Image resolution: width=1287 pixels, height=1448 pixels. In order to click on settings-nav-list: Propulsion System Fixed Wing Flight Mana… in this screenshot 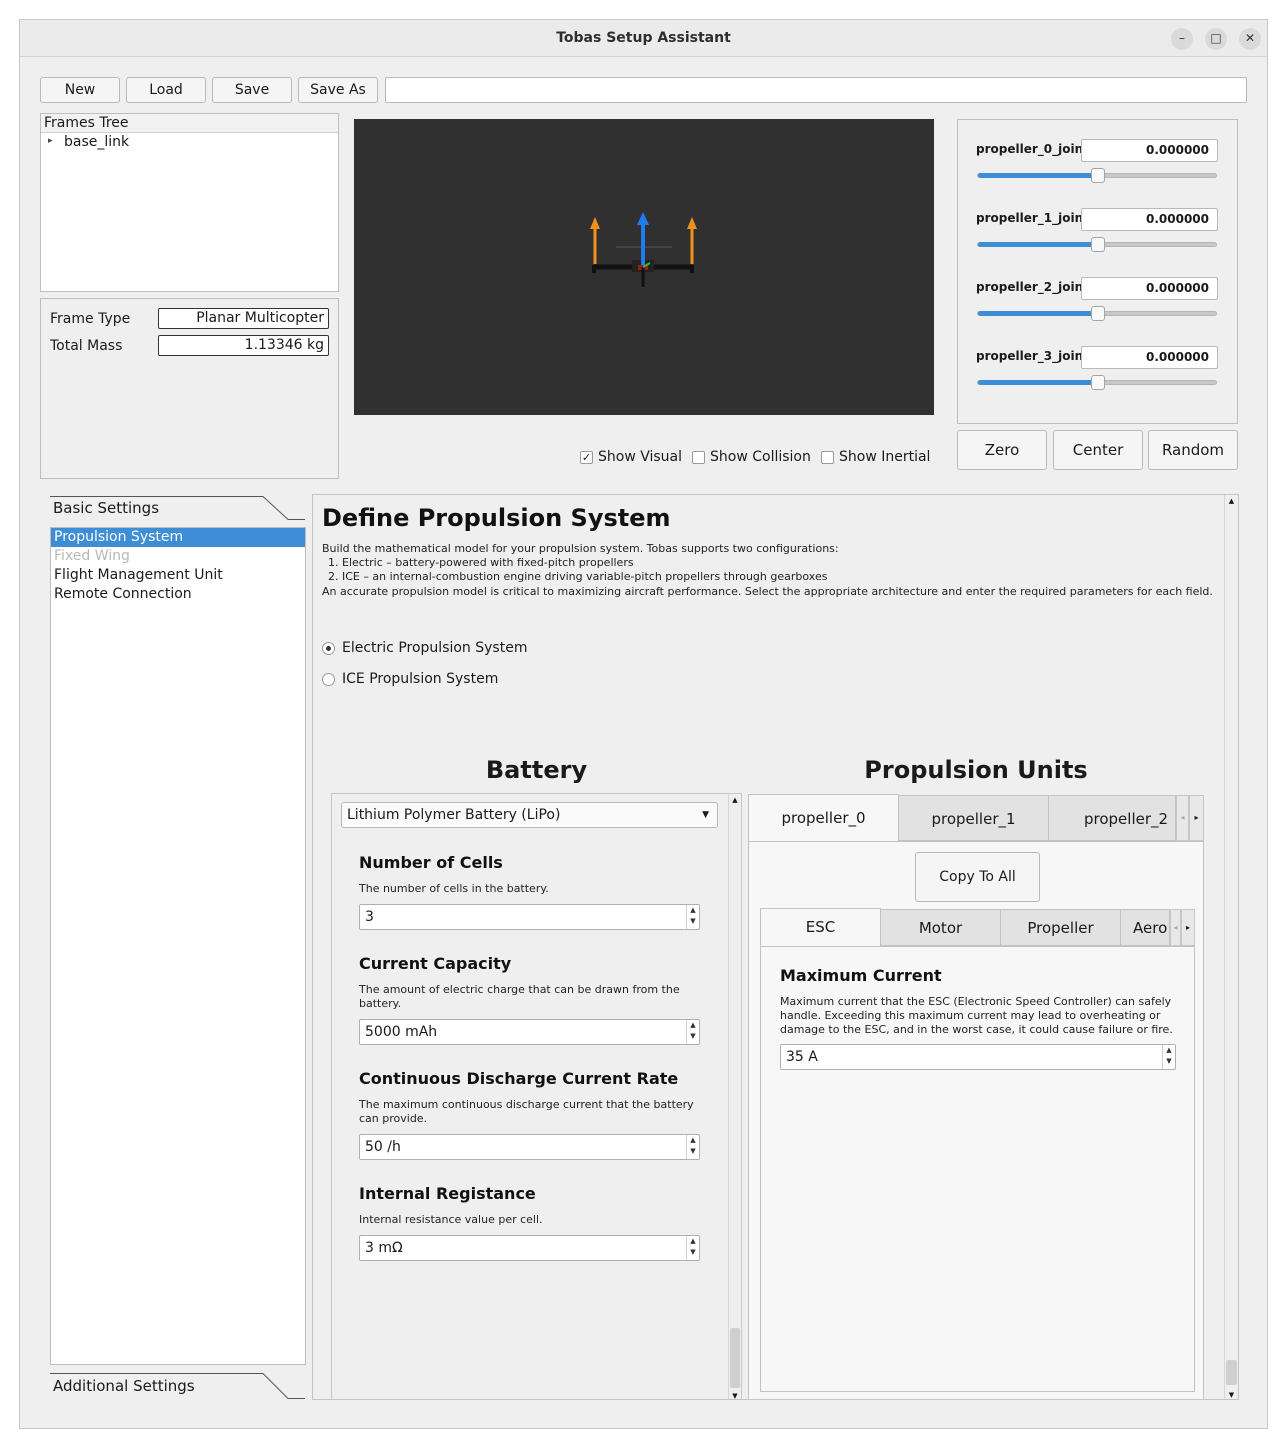, I will do `click(178, 946)`.